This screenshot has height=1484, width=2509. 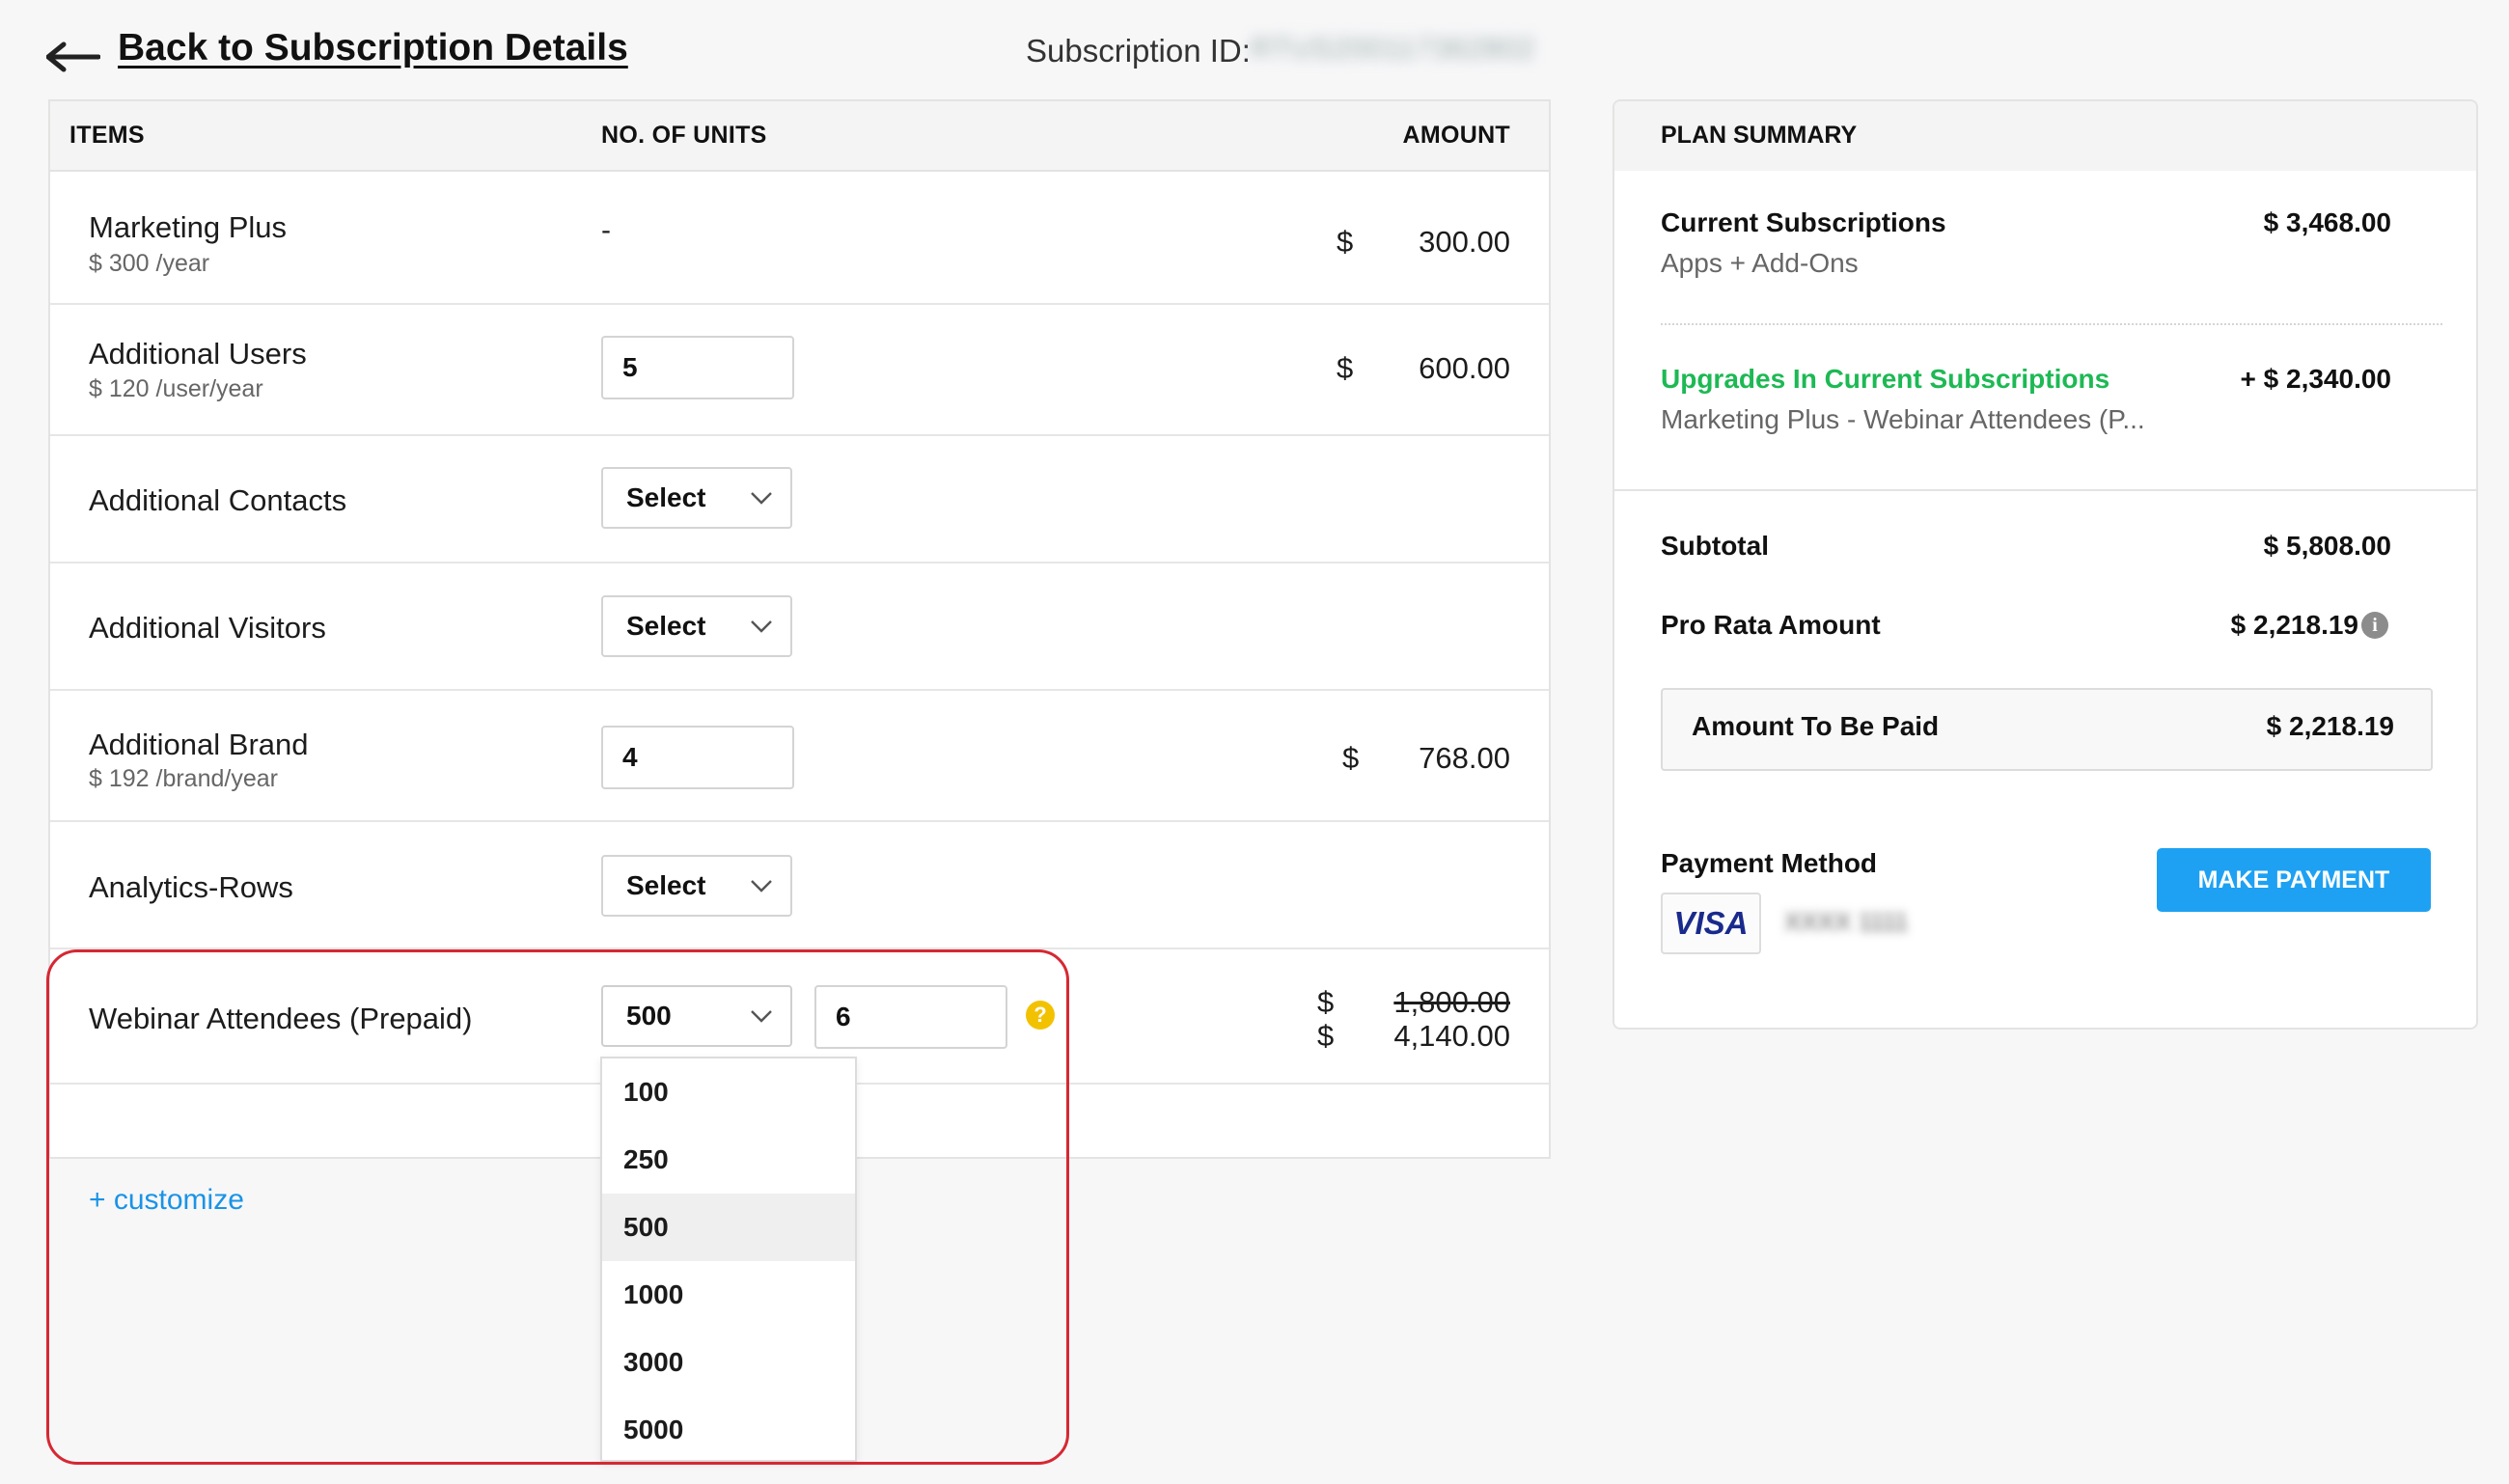 What do you see at coordinates (373, 48) in the screenshot?
I see `back-to-subscription-link: Back to Subscription Details` at bounding box center [373, 48].